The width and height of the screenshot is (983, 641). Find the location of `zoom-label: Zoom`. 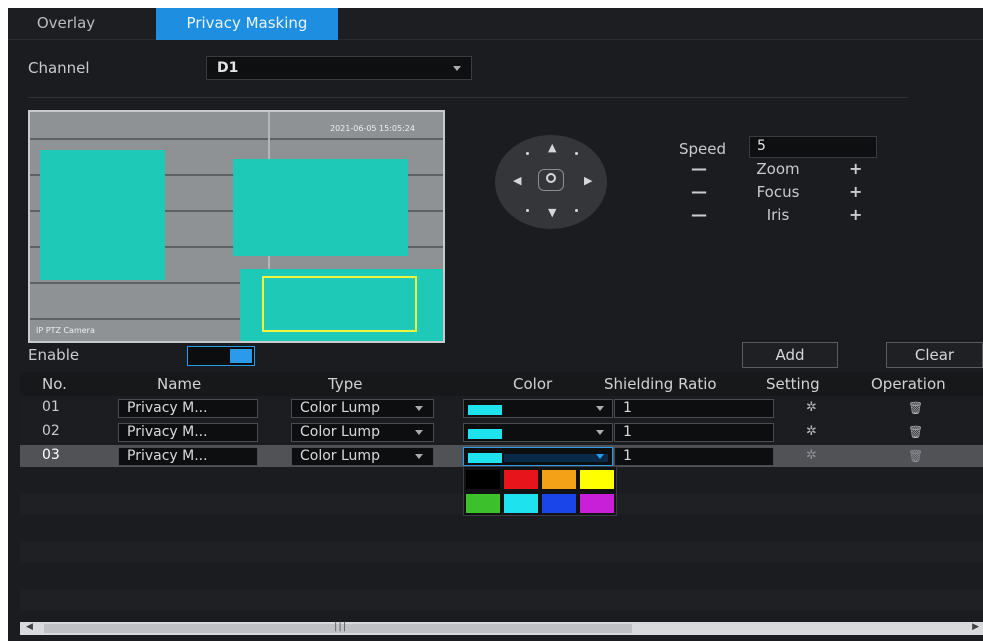

zoom-label: Zoom is located at coordinates (778, 169).